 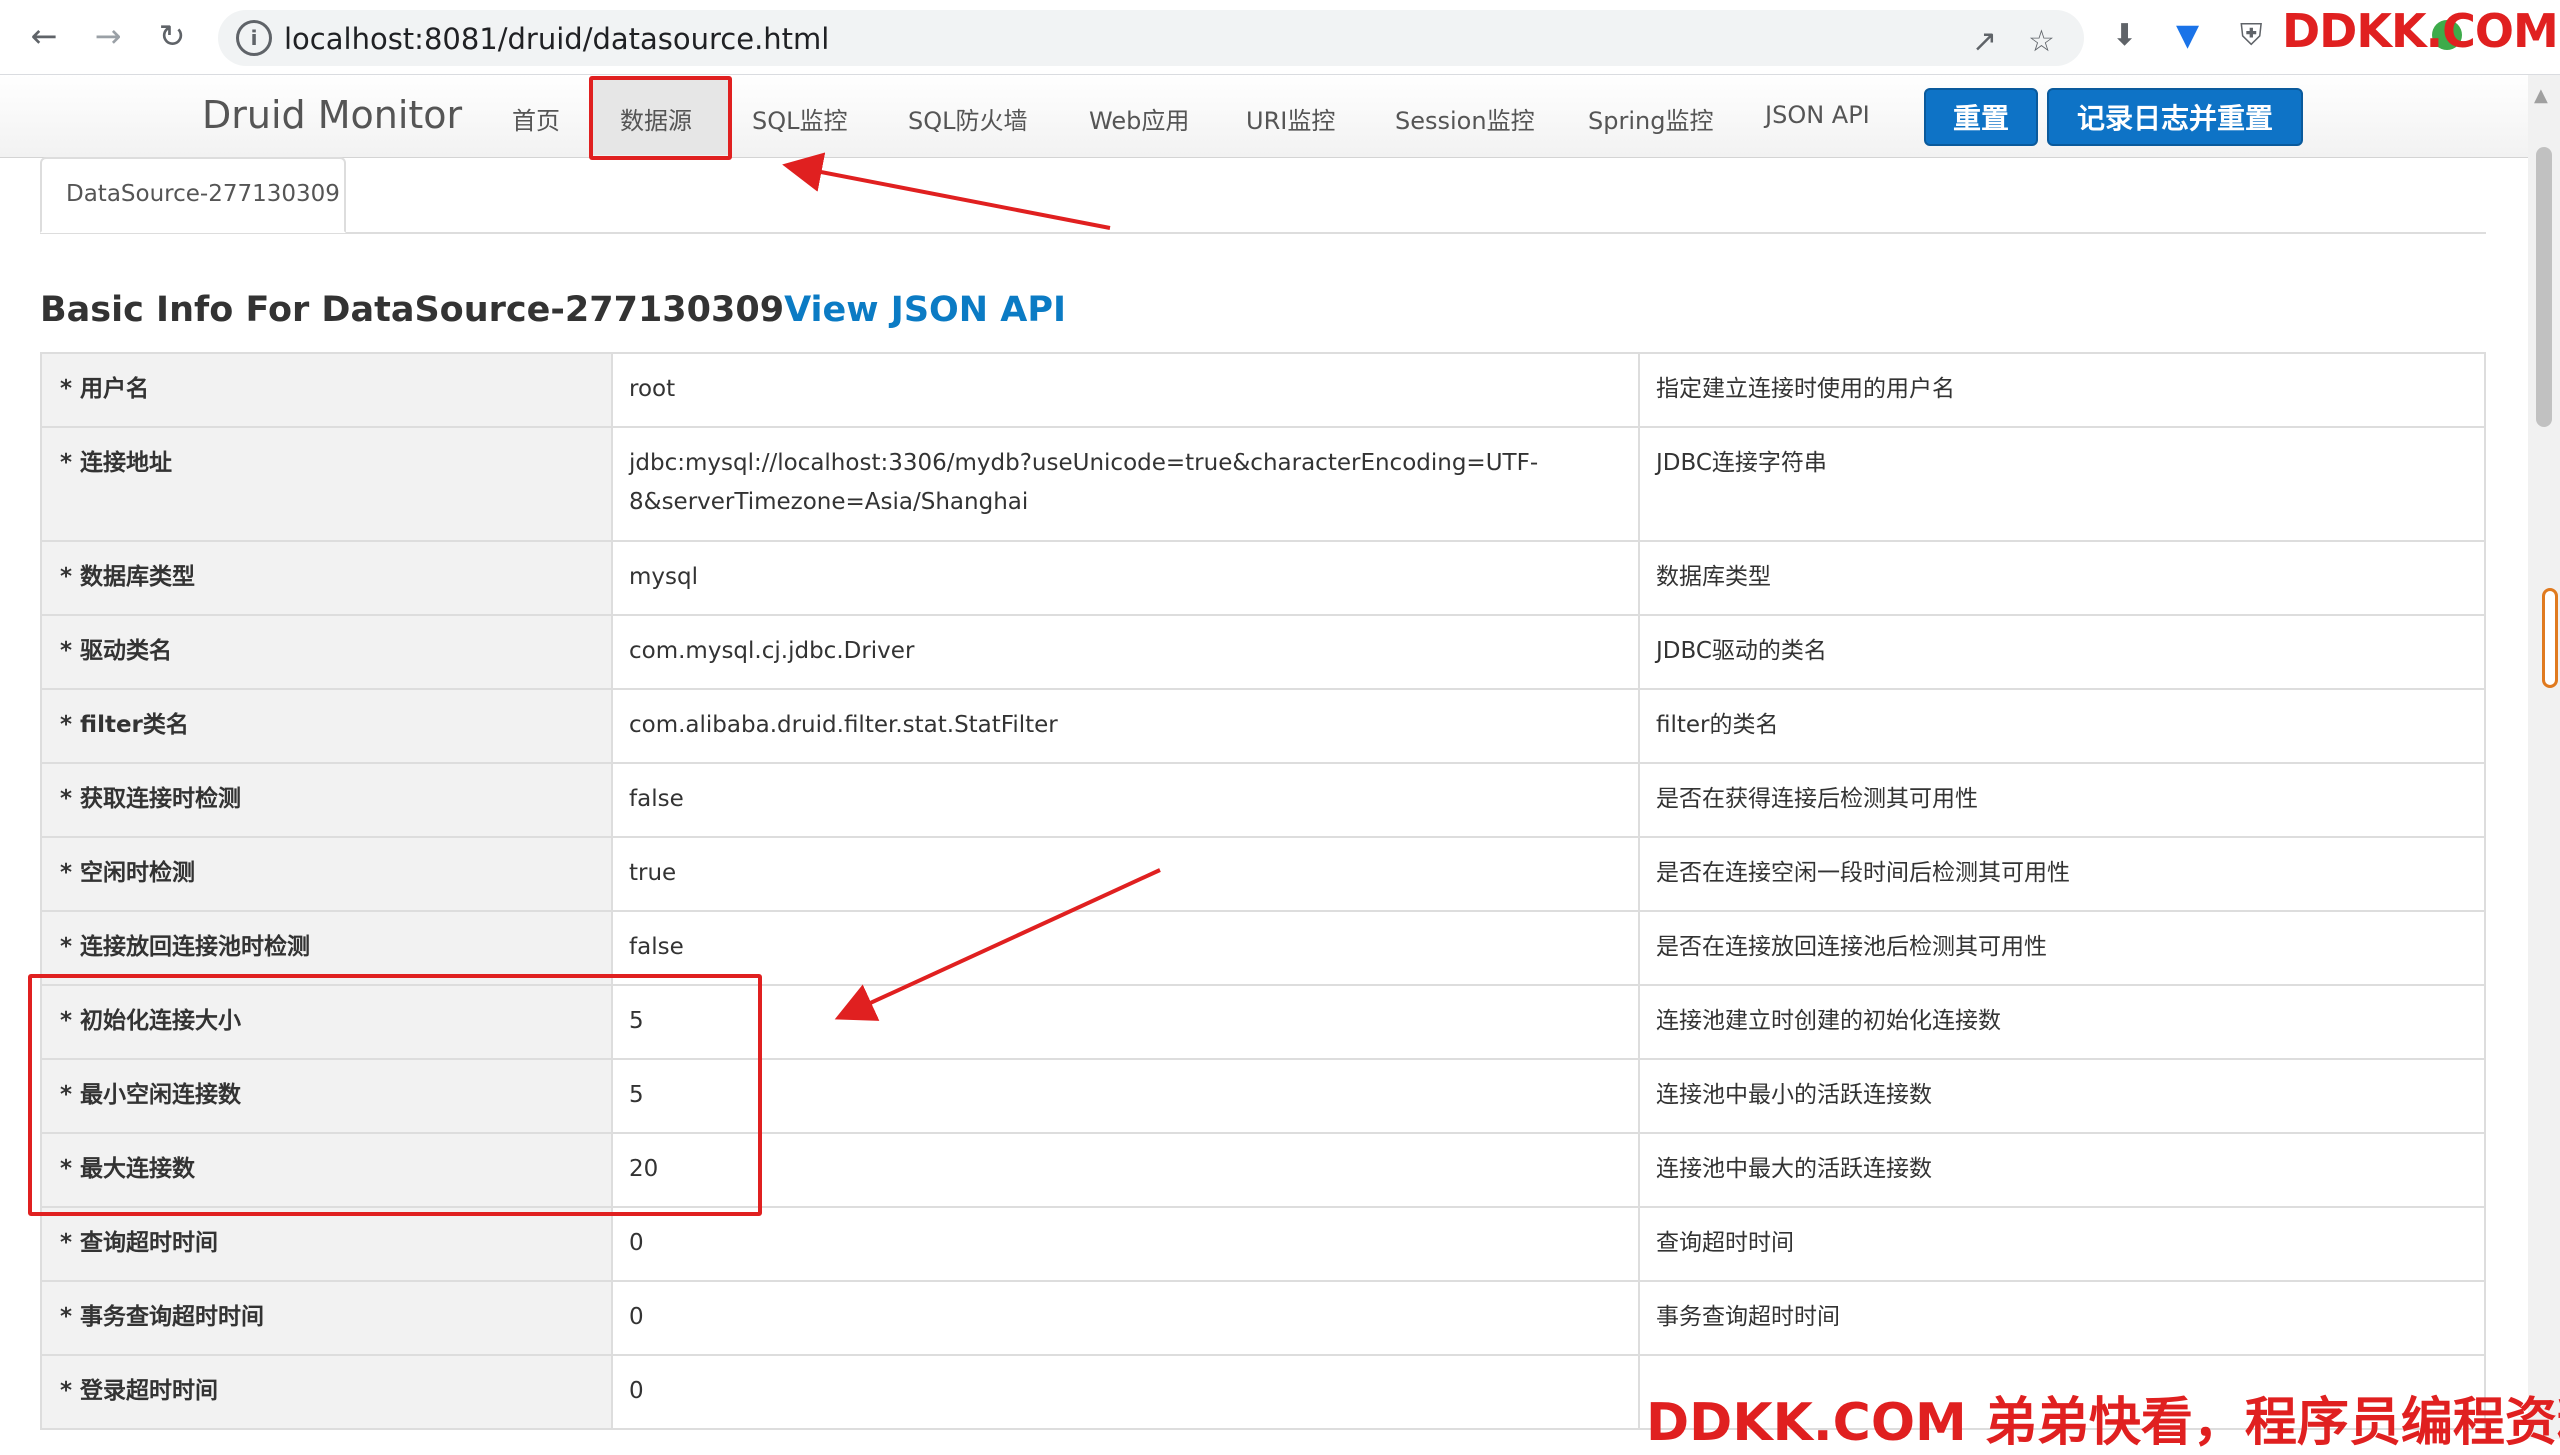 I want to click on arrow-to-datasource-tab, so click(x=946, y=191).